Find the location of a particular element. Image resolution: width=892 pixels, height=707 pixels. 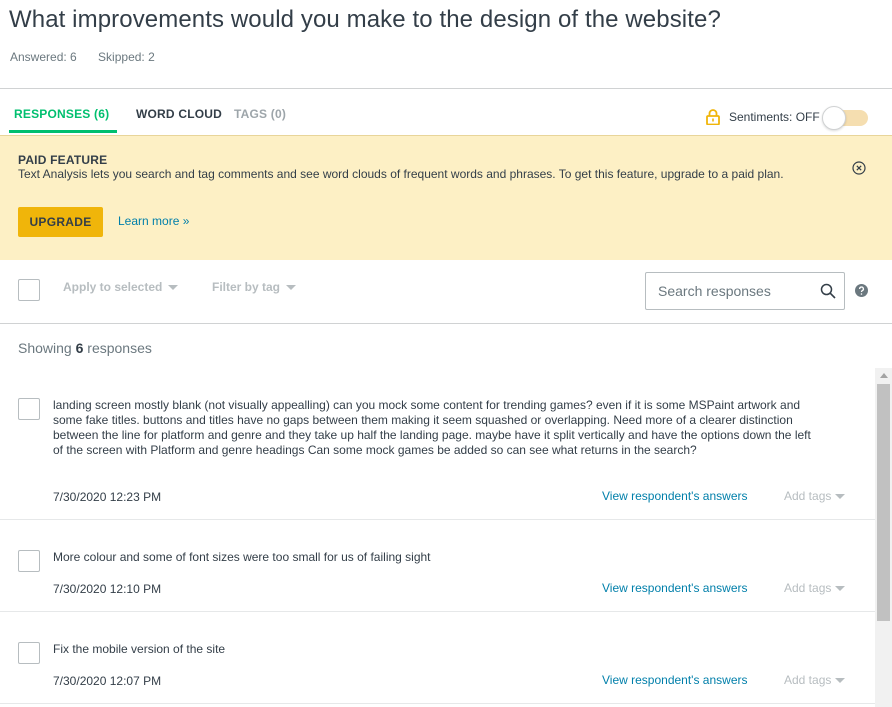

answered-count: Answered: 6 is located at coordinates (43, 57).